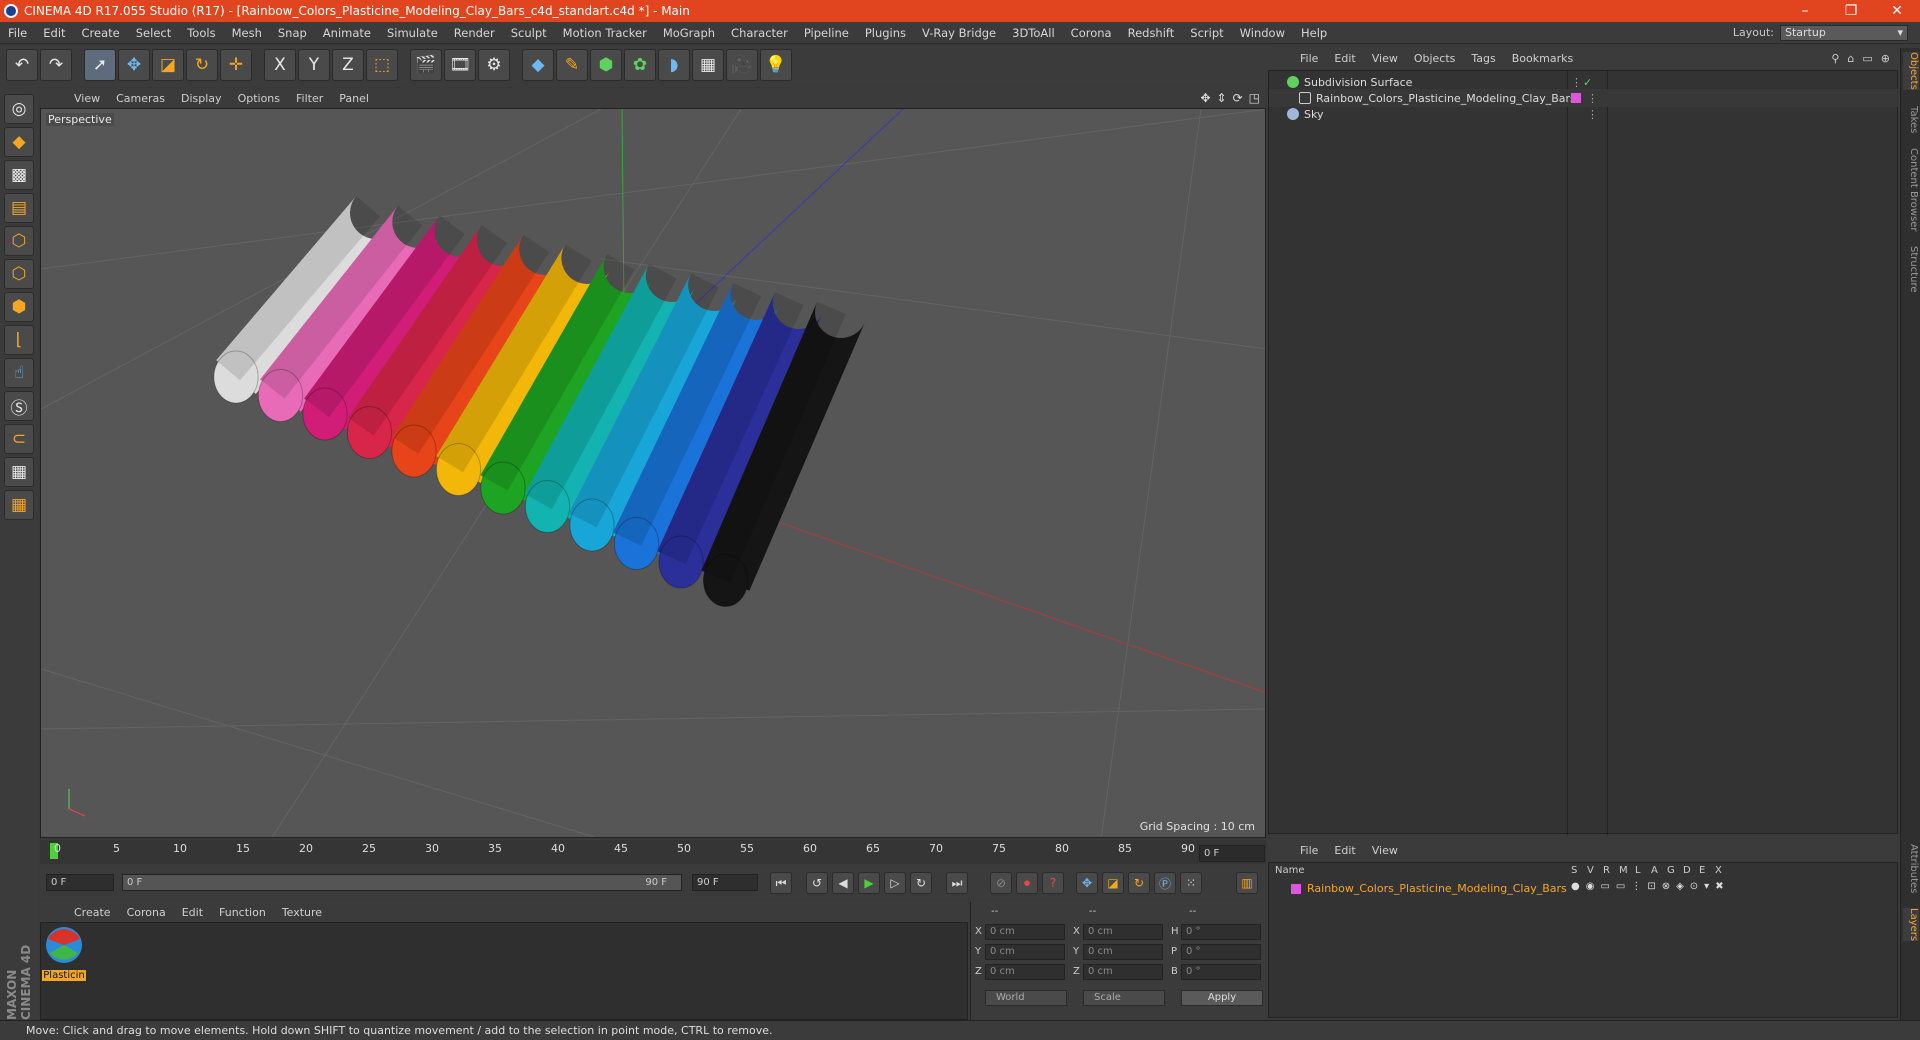 This screenshot has width=1920, height=1040. Describe the element at coordinates (1025, 972) in the screenshot. I see `pos-z-field: 0 cm` at that location.